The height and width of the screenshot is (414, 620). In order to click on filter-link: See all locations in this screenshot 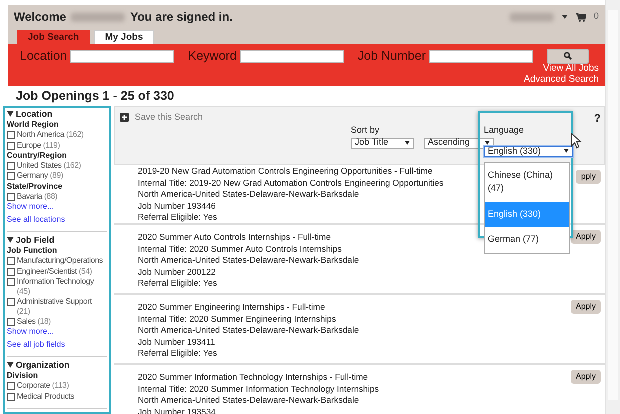, I will do `click(36, 219)`.